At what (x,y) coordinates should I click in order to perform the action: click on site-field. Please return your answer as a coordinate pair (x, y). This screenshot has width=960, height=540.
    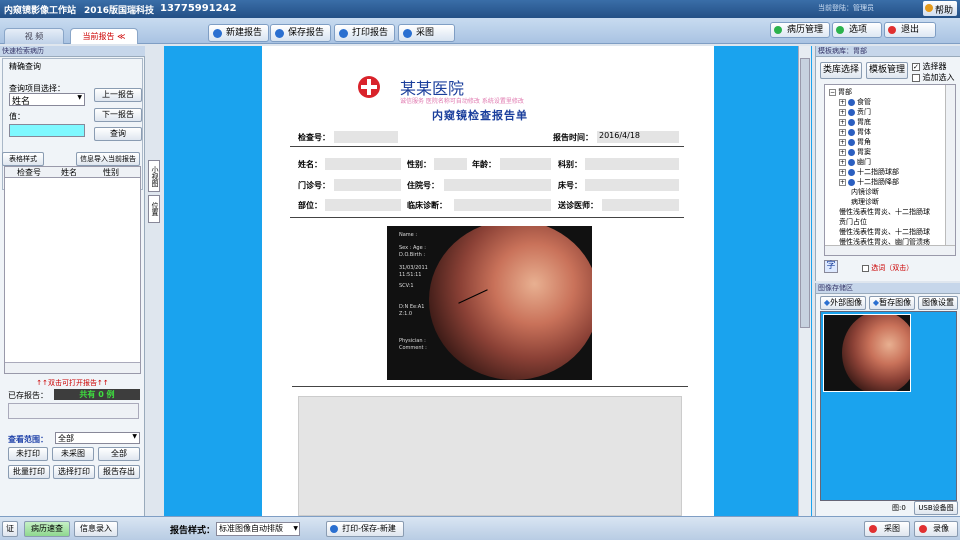
    Looking at the image, I should click on (363, 205).